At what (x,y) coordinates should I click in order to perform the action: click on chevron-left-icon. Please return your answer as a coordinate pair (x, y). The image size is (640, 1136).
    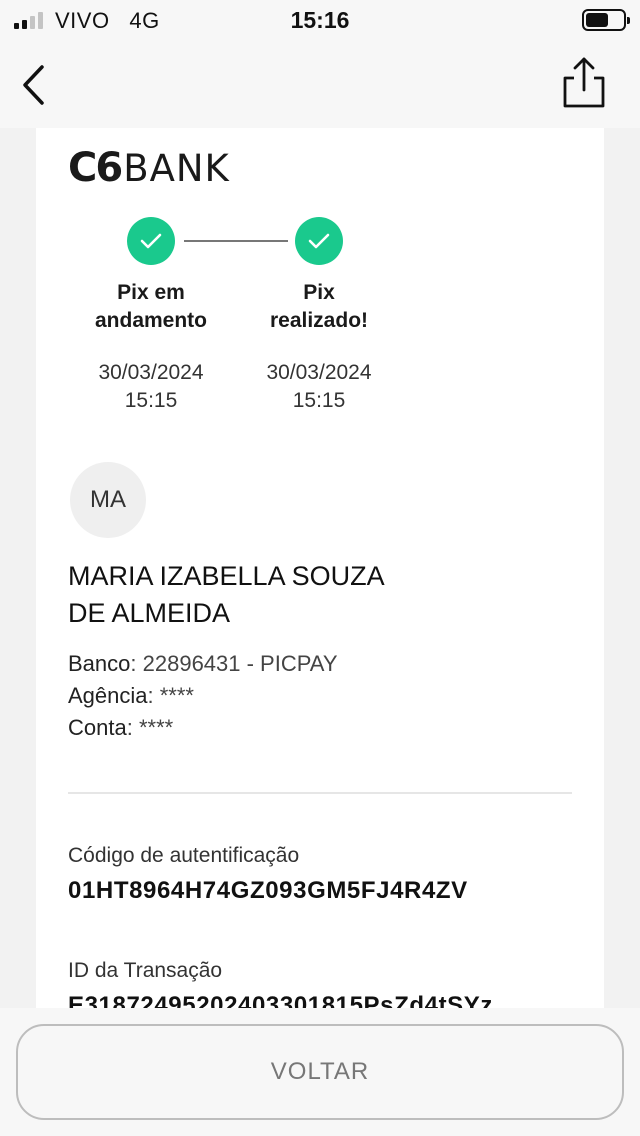
    Looking at the image, I should click on (33, 85).